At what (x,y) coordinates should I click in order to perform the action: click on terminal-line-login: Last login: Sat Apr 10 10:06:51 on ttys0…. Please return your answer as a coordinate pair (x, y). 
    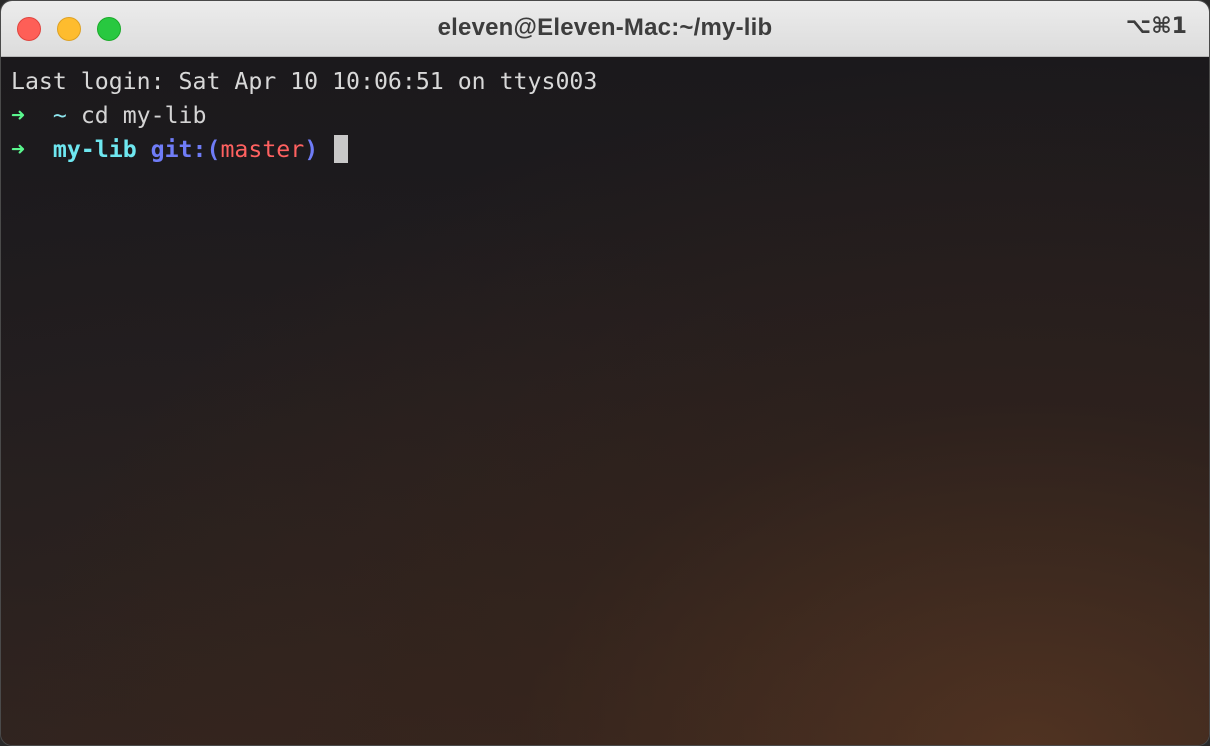
    Looking at the image, I should click on (605, 82).